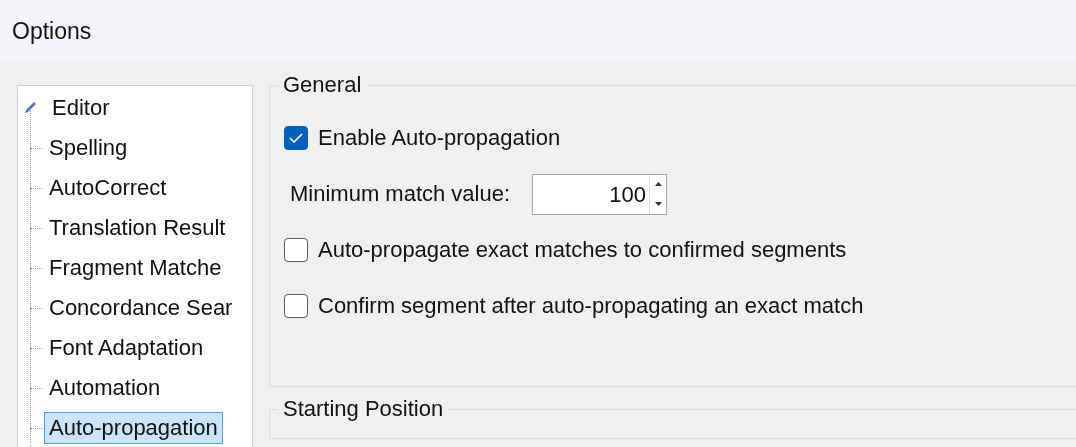 The image size is (1076, 447). What do you see at coordinates (400, 194) in the screenshot?
I see `field-label: Minimum match value:` at bounding box center [400, 194].